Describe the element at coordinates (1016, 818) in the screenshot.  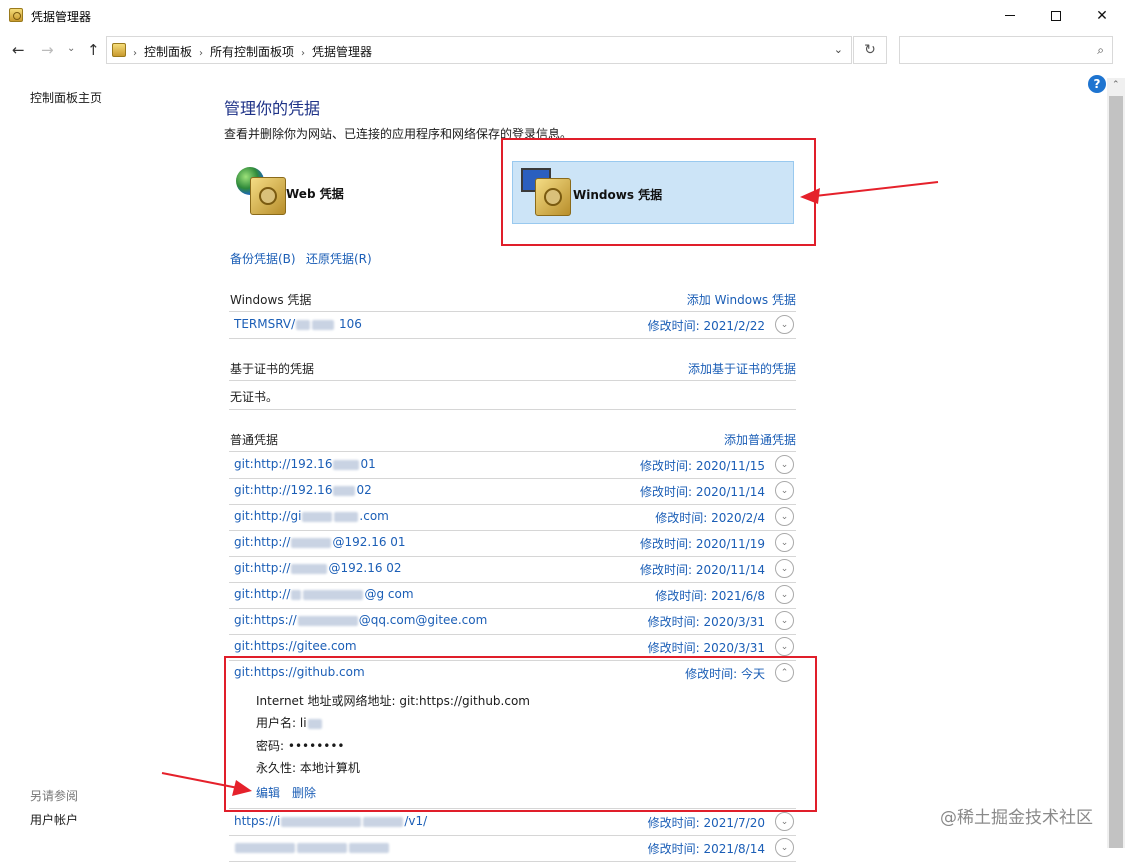
I see `watermark: @稀土掘金技术社区` at that location.